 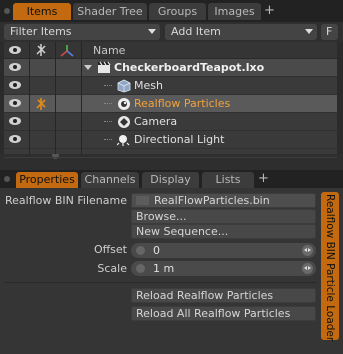 What do you see at coordinates (82, 32) in the screenshot?
I see `filter-items-dropdown: Filter Items` at bounding box center [82, 32].